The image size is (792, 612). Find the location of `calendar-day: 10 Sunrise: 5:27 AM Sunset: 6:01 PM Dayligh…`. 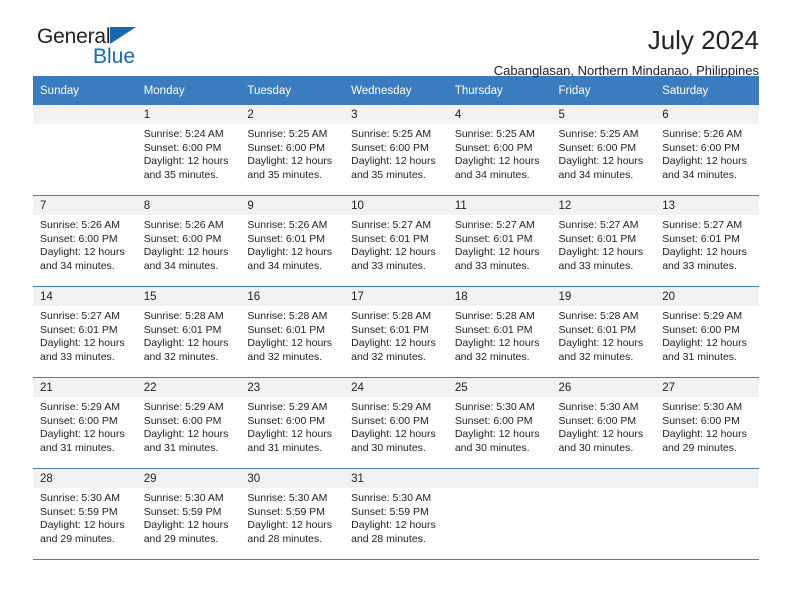

calendar-day: 10 Sunrise: 5:27 AM Sunset: 6:01 PM Dayligh… is located at coordinates (396, 240).